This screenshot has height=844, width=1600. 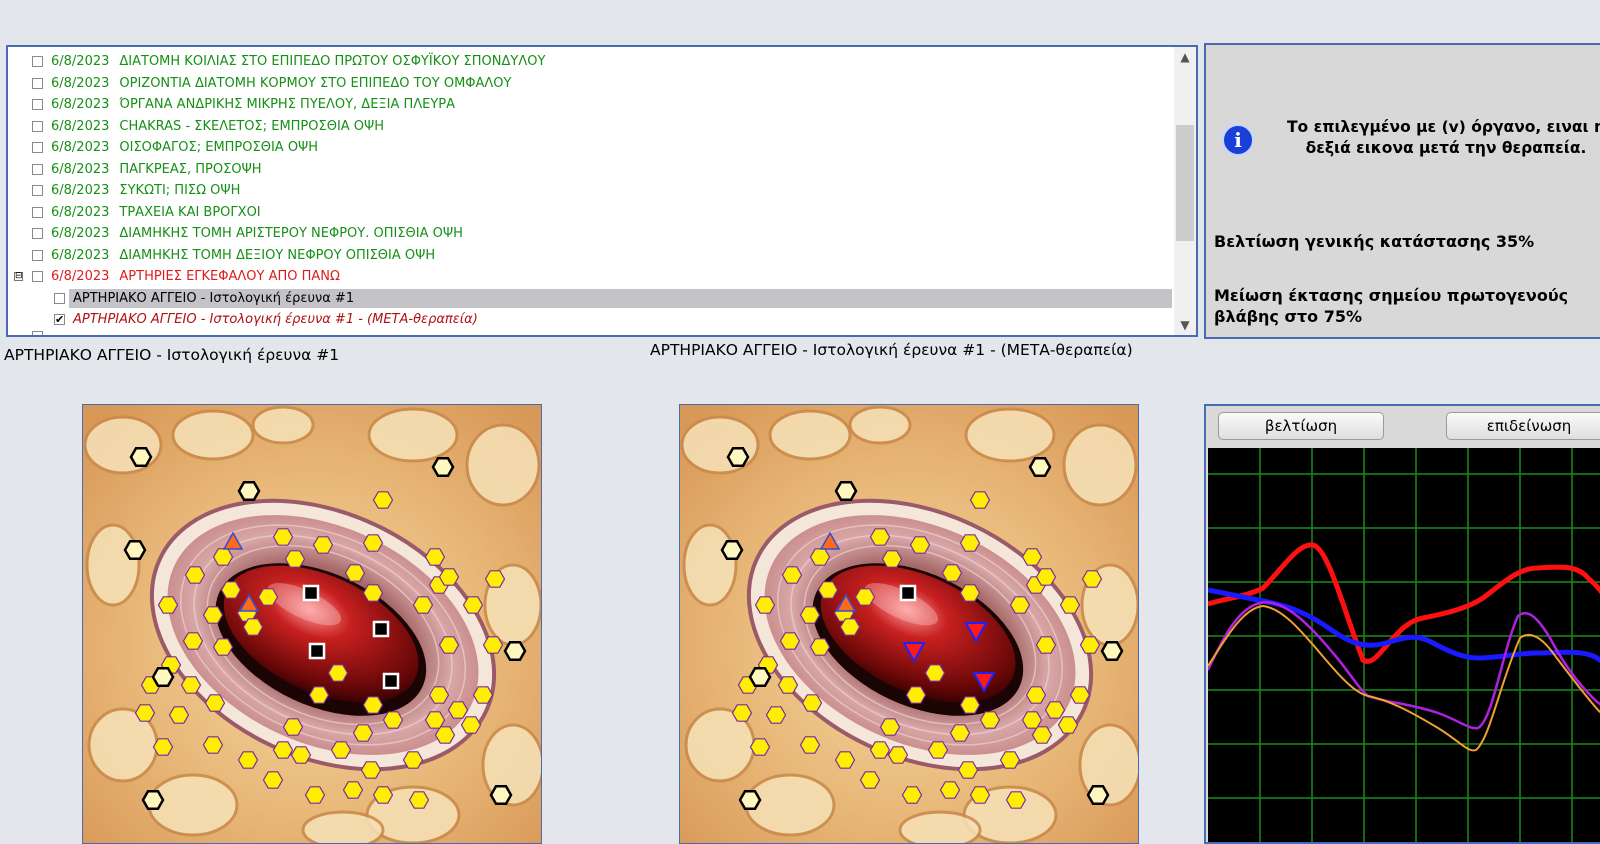 I want to click on list-item-partial, so click(x=590, y=332).